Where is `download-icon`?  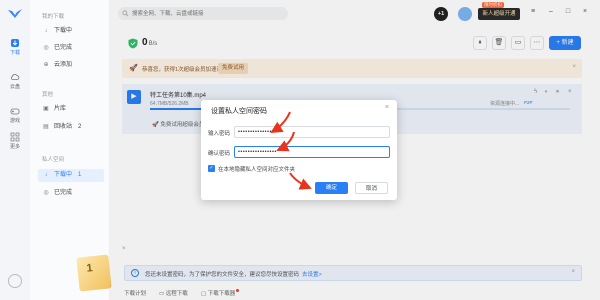
download-icon is located at coordinates (15, 43).